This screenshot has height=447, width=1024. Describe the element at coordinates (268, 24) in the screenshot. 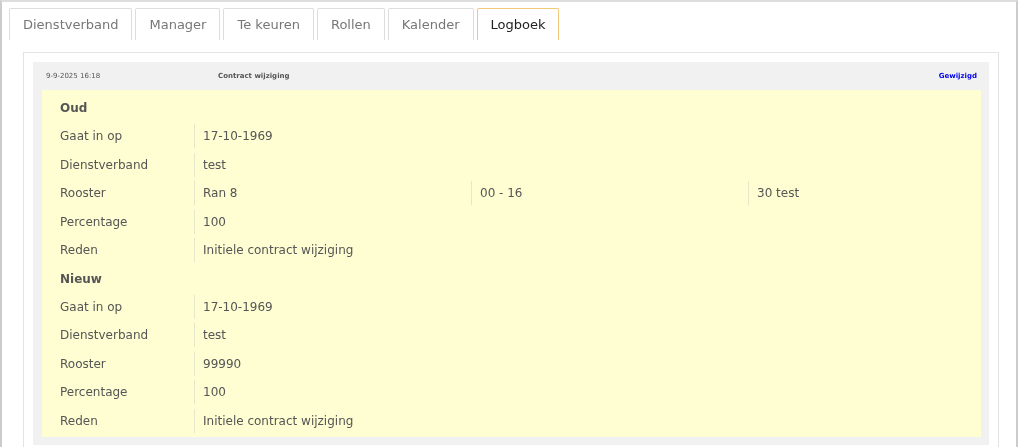

I see `tab: Te keuren` at that location.